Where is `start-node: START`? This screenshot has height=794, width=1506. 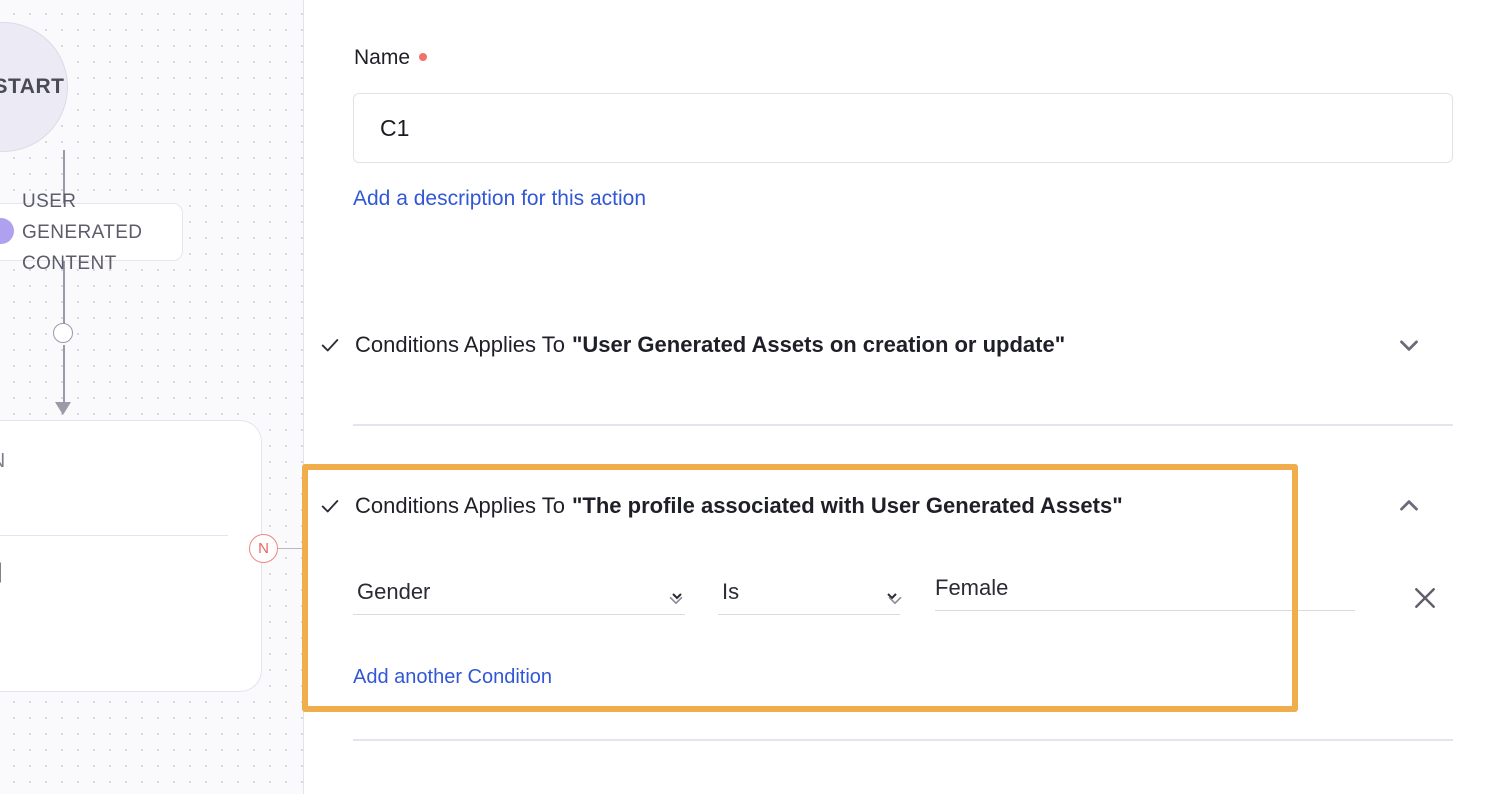 start-node: START is located at coordinates (34, 87).